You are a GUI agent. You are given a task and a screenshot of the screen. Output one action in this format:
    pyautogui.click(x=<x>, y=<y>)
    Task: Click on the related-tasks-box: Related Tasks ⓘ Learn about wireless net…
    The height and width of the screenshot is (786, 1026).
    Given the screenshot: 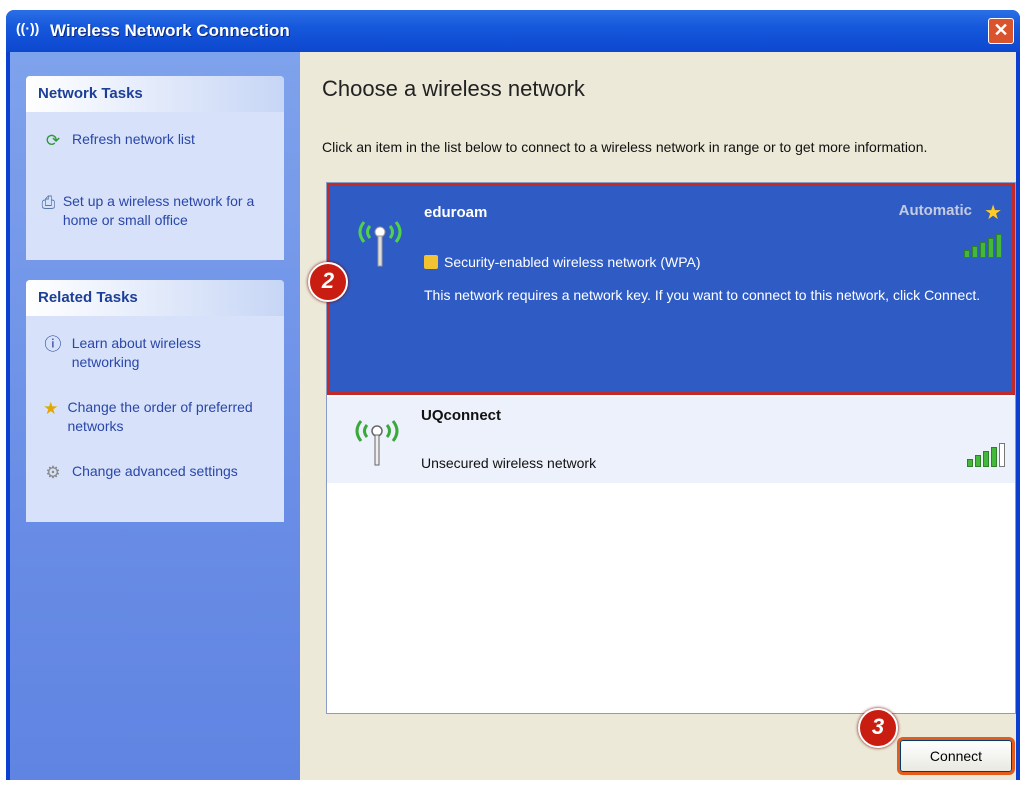 What is the action you would take?
    pyautogui.click(x=155, y=401)
    